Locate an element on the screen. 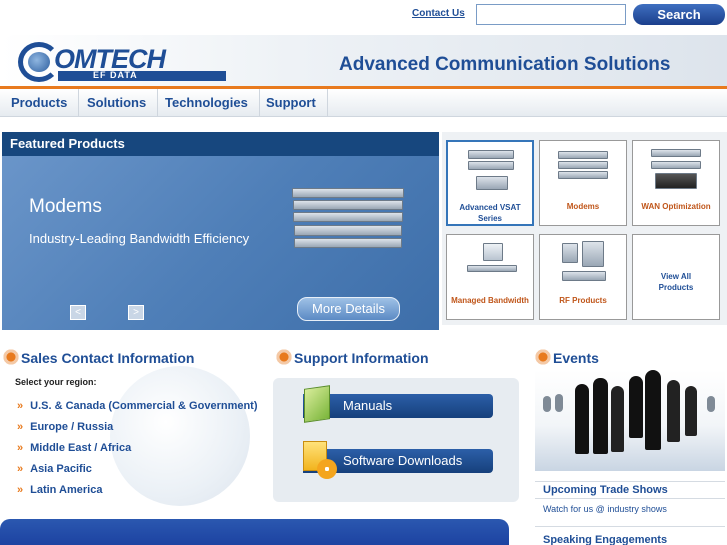  region-label-text: Latin America is located at coordinates (66, 490).